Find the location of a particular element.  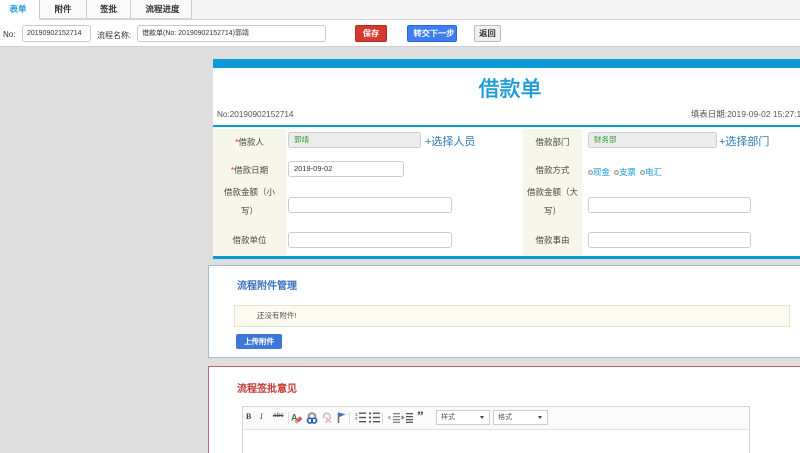

svg-text: 2 is located at coordinates (356, 418).